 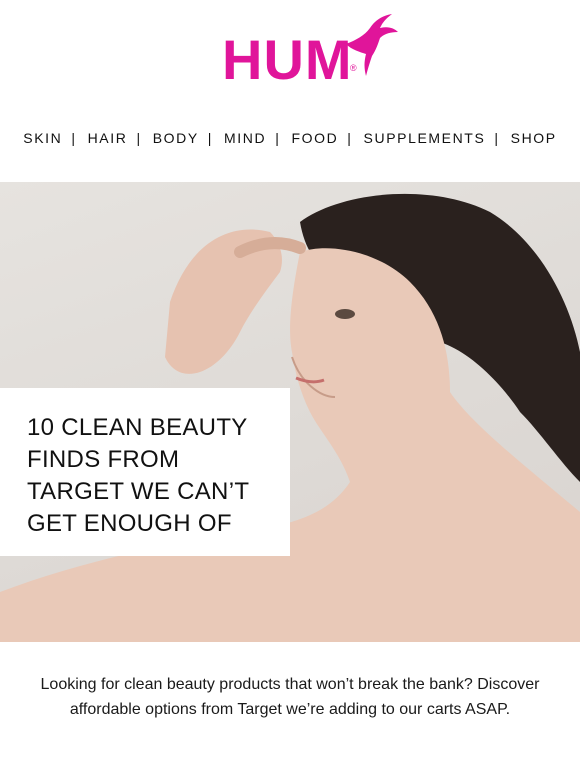 What do you see at coordinates (42, 138) in the screenshot?
I see `nav-item-skin: SKIN` at bounding box center [42, 138].